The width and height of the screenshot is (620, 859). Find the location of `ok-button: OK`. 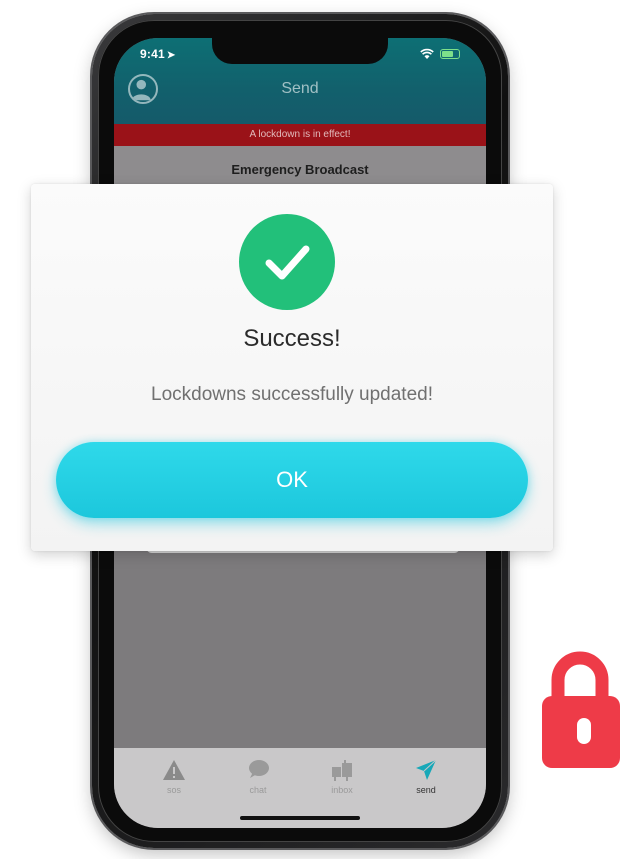

ok-button: OK is located at coordinates (292, 480).